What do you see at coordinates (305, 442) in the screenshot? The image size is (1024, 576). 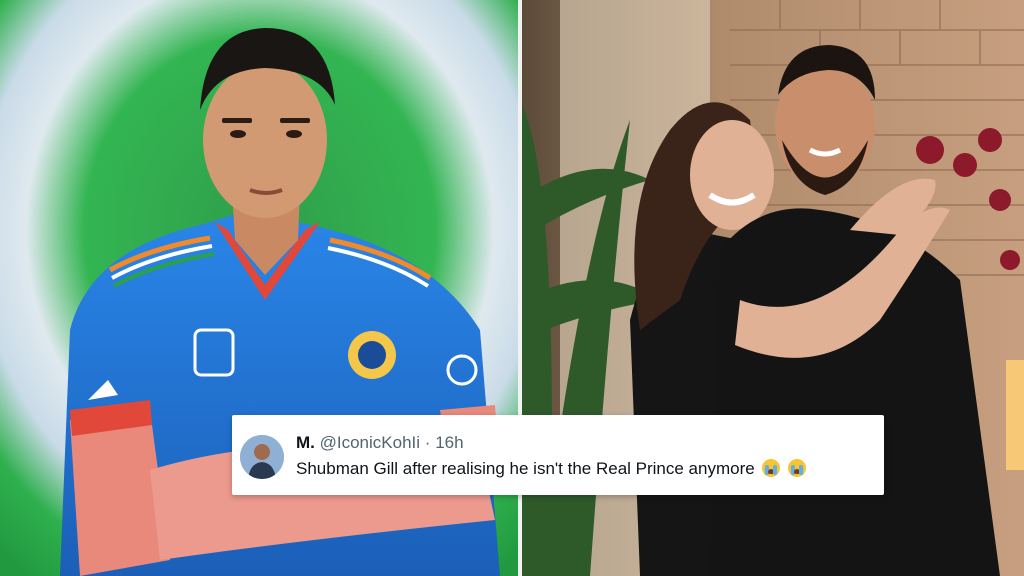 I see `display-name: M.` at bounding box center [305, 442].